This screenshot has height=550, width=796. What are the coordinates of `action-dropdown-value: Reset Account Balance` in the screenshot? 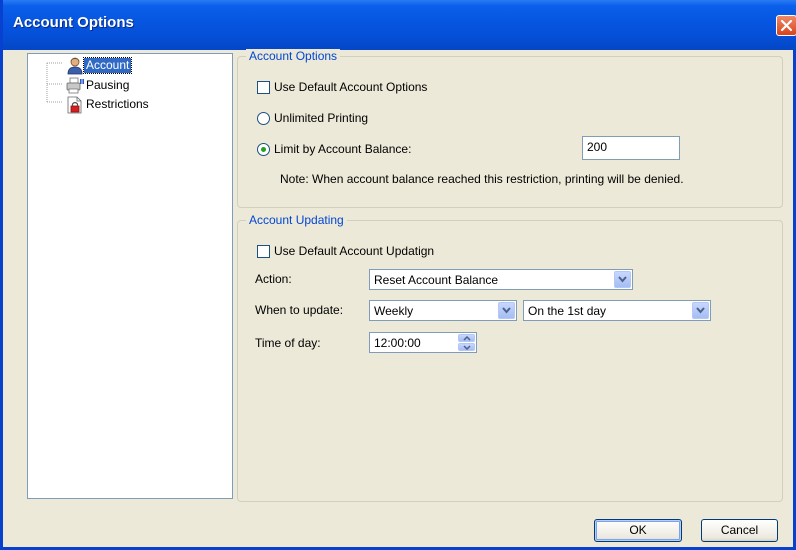 It's located at (436, 280).